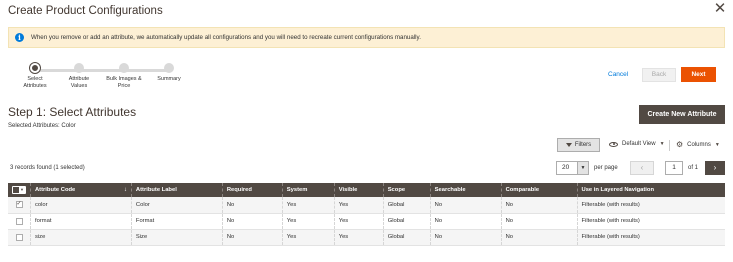  Describe the element at coordinates (606, 168) in the screenshot. I see `per-page-label: per page` at that location.